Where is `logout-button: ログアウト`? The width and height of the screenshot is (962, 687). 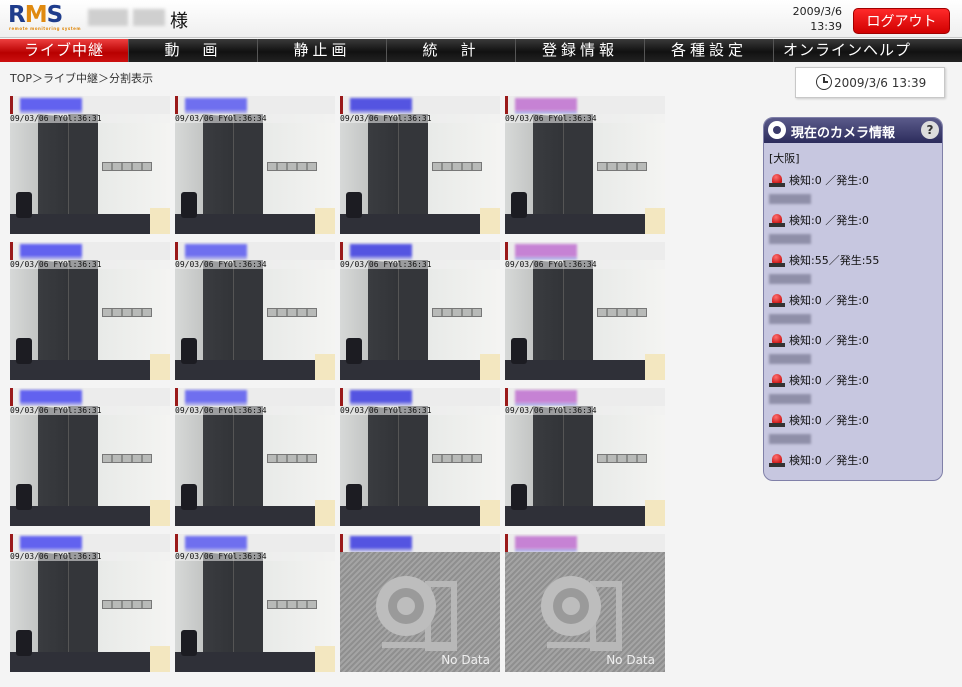
logout-button: ログアウト is located at coordinates (901, 21).